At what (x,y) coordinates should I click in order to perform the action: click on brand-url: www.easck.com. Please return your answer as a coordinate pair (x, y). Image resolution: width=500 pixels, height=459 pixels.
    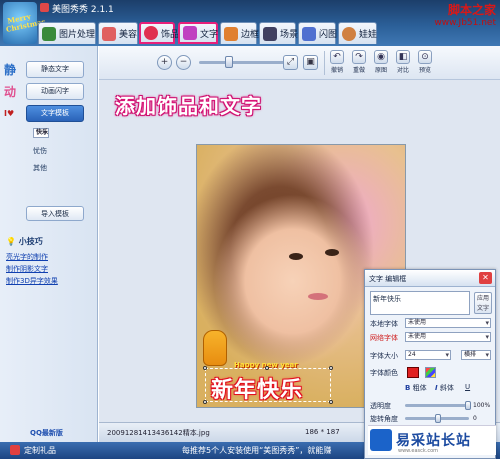
    Looking at the image, I should click on (418, 451).